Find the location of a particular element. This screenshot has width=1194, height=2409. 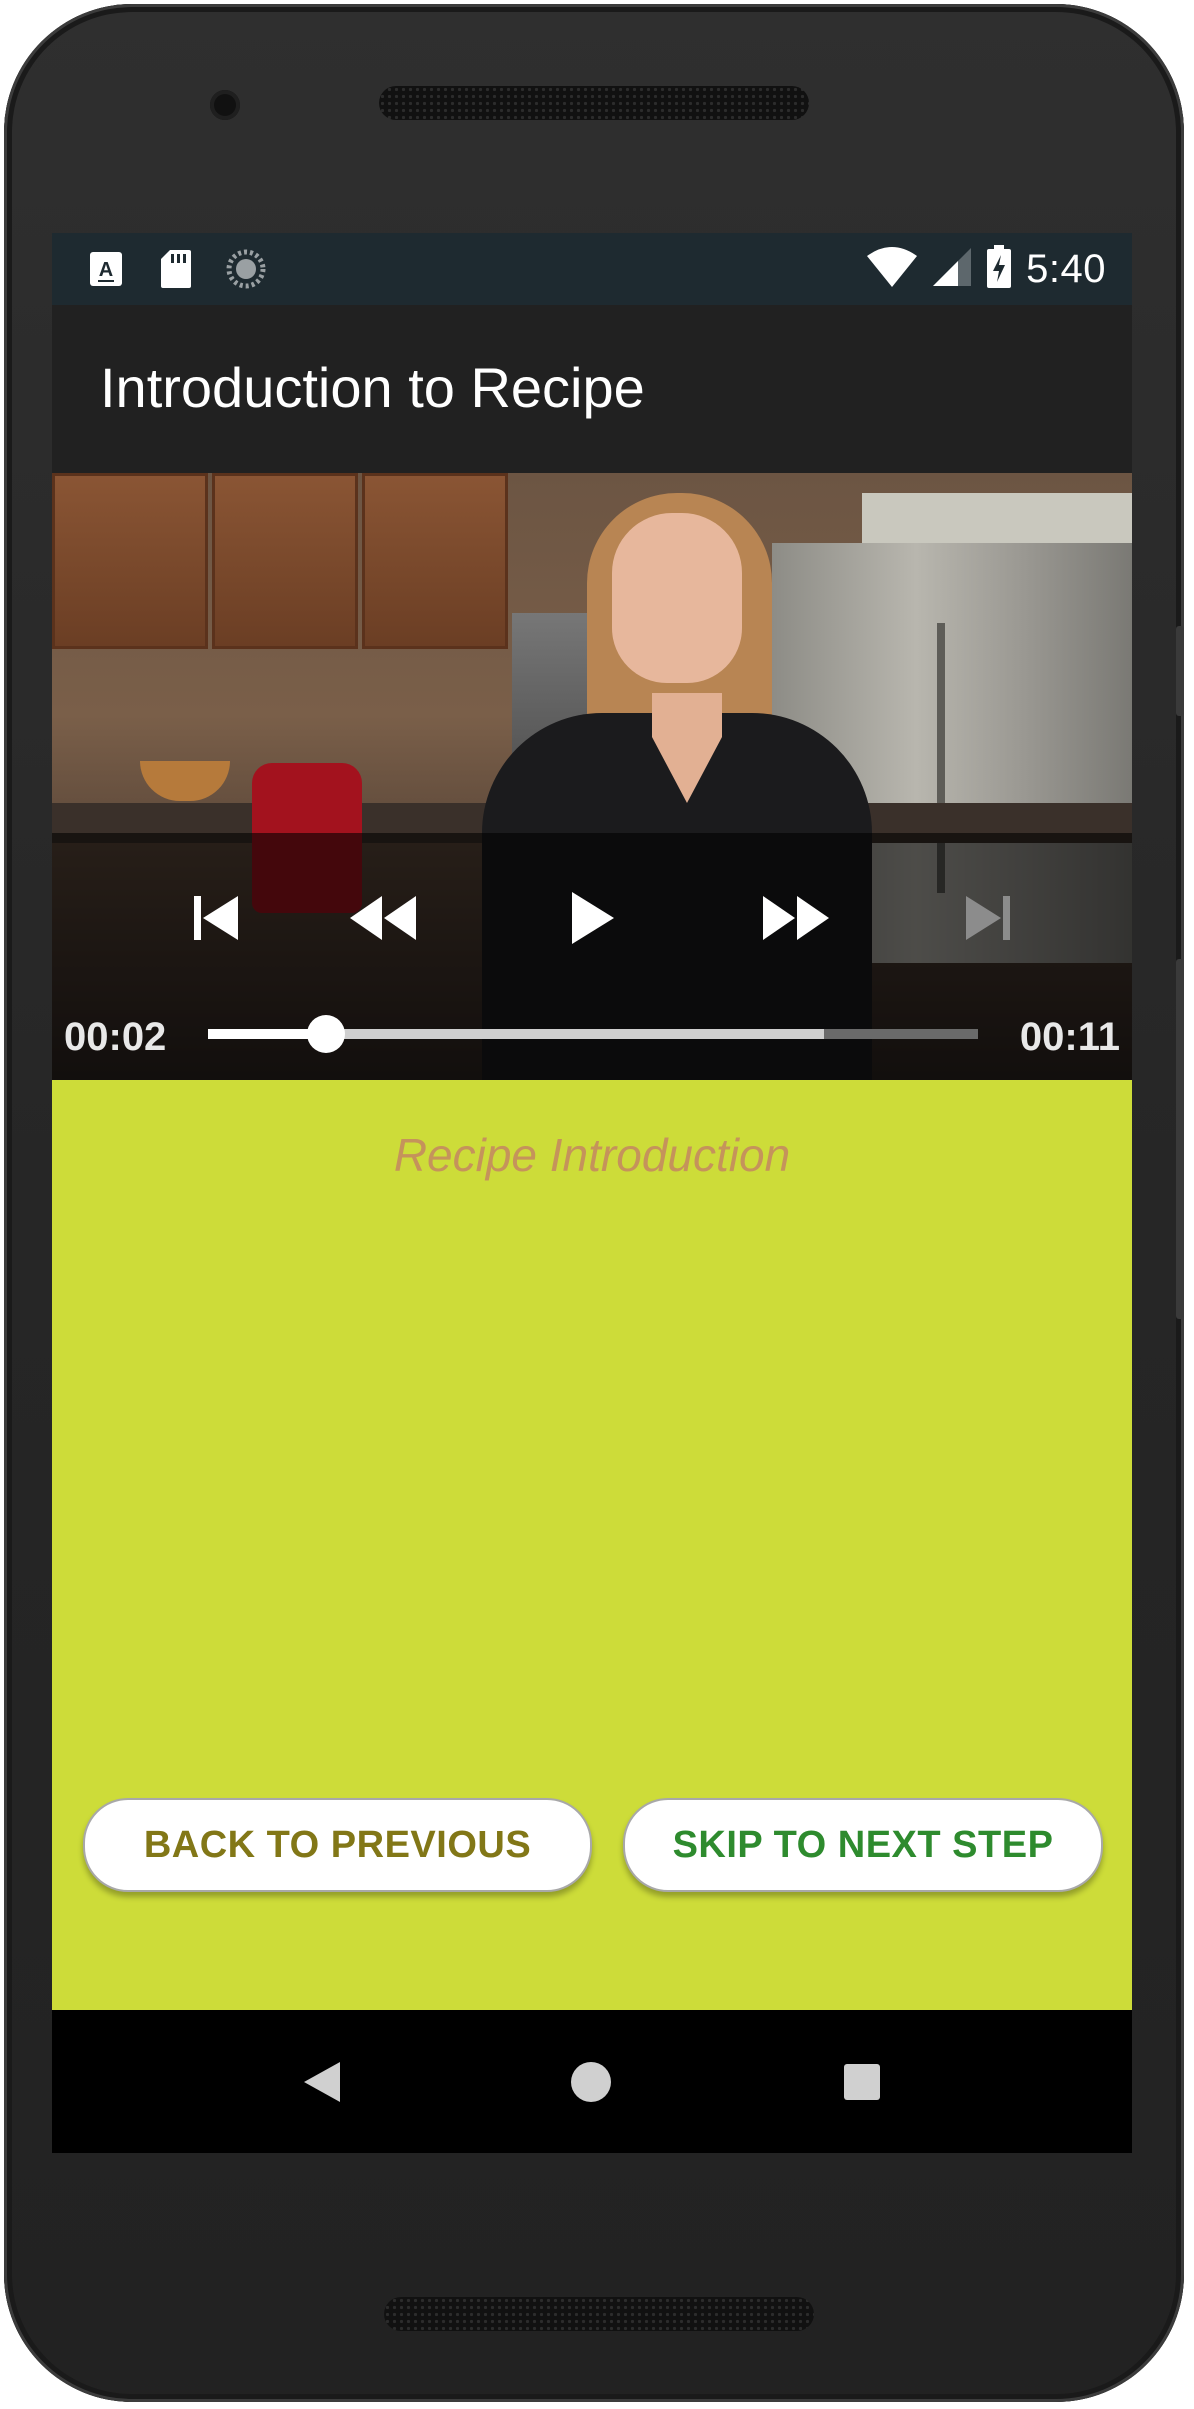

next-icon is located at coordinates (988, 918).